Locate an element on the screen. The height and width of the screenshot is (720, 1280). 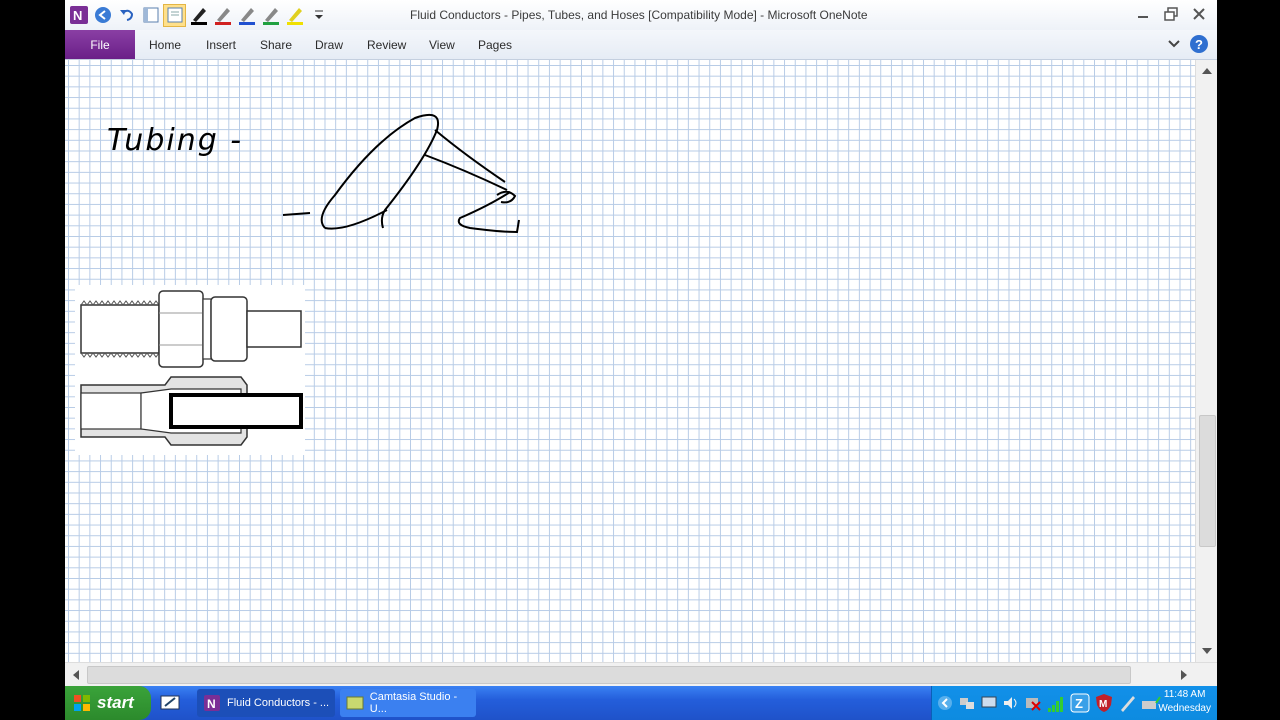
tab-share: Share is located at coordinates (276, 45).